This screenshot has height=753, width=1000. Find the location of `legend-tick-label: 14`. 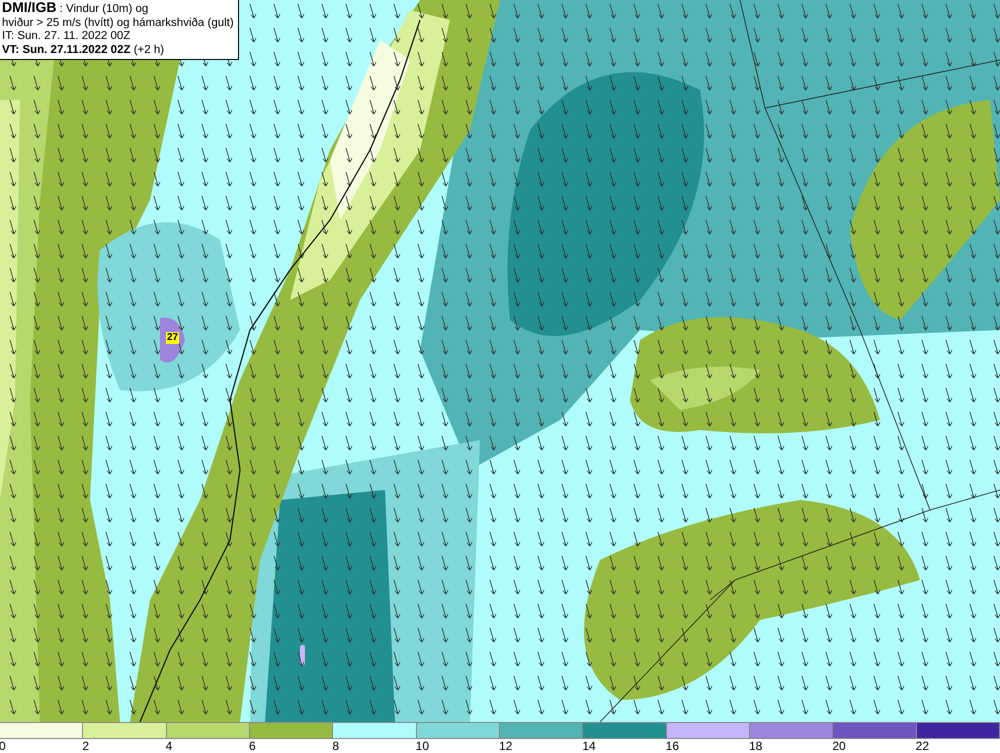

legend-tick-label: 14 is located at coordinates (589, 746).